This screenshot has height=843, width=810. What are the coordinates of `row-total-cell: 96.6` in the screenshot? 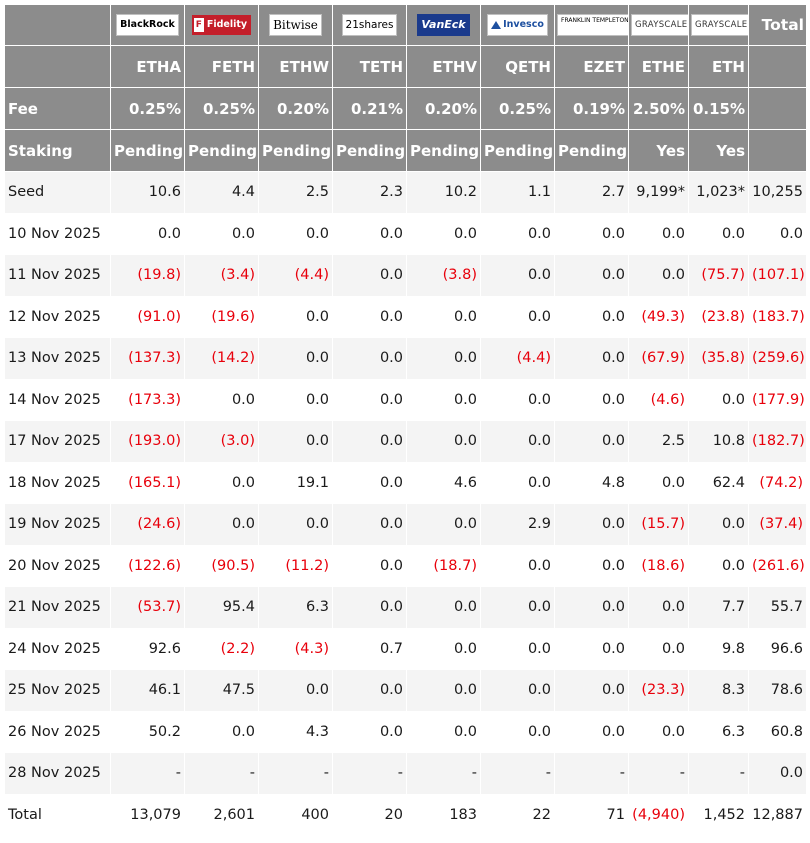 It's located at (777, 648).